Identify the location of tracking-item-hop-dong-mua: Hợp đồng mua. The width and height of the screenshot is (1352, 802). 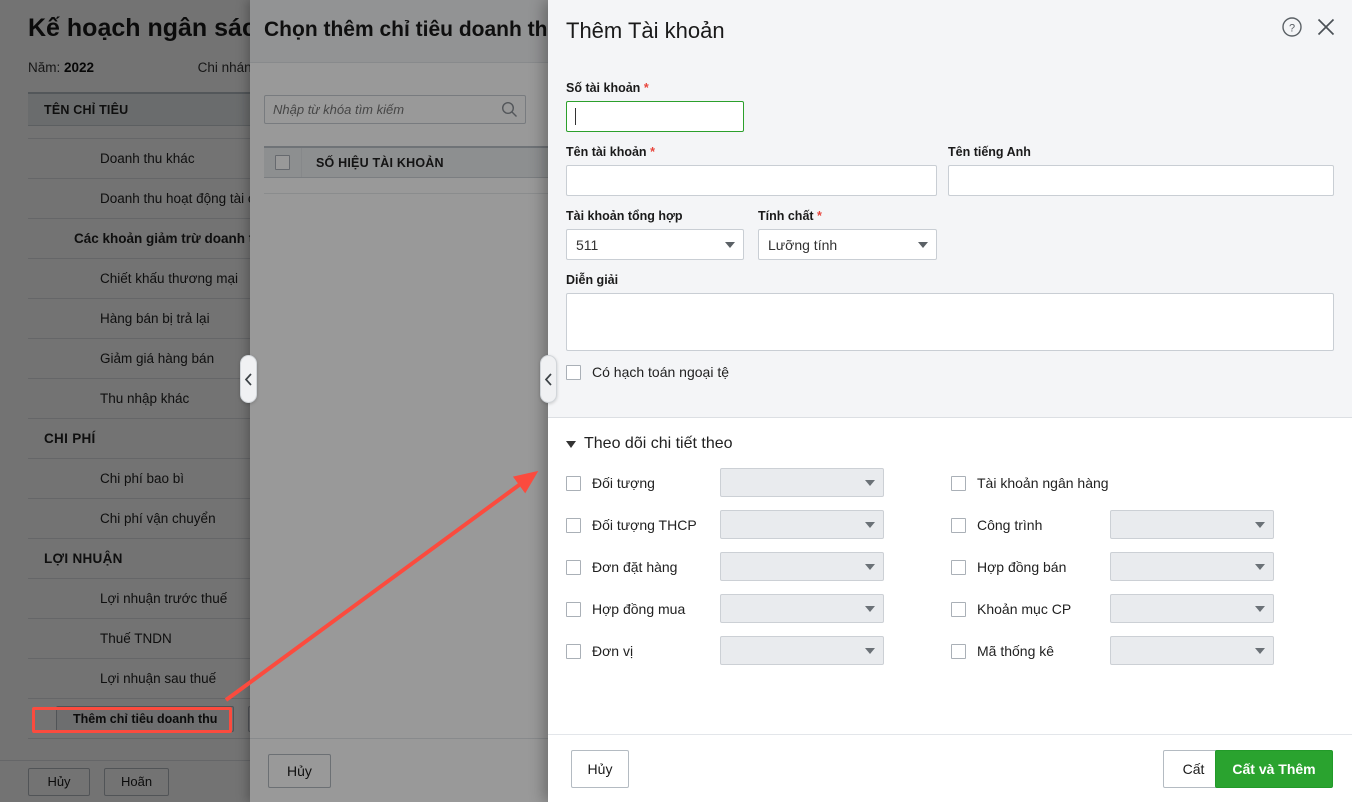
(625, 609).